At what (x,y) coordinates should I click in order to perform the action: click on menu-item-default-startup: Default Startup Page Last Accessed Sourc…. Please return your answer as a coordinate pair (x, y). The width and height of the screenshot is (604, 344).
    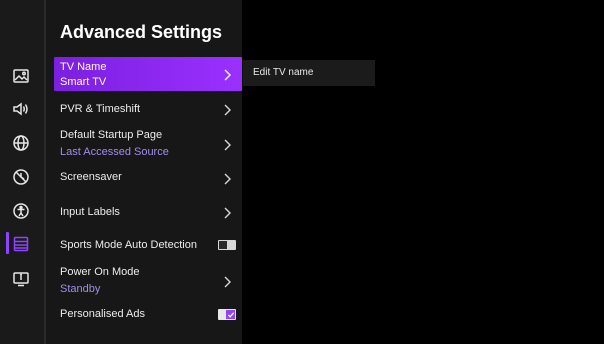
    Looking at the image, I should click on (148, 143).